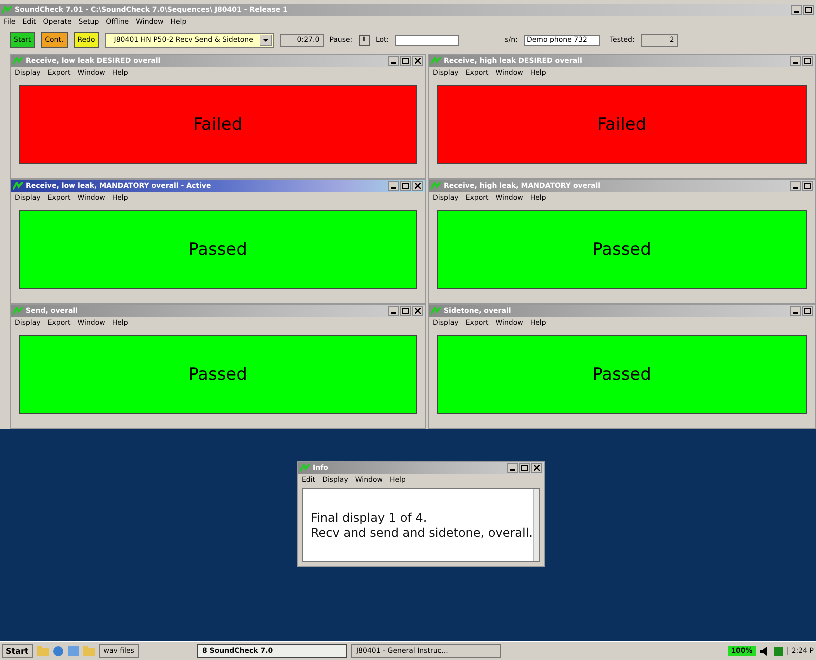 This screenshot has width=816, height=660. Describe the element at coordinates (536, 525) in the screenshot. I see `scrollbar` at that location.